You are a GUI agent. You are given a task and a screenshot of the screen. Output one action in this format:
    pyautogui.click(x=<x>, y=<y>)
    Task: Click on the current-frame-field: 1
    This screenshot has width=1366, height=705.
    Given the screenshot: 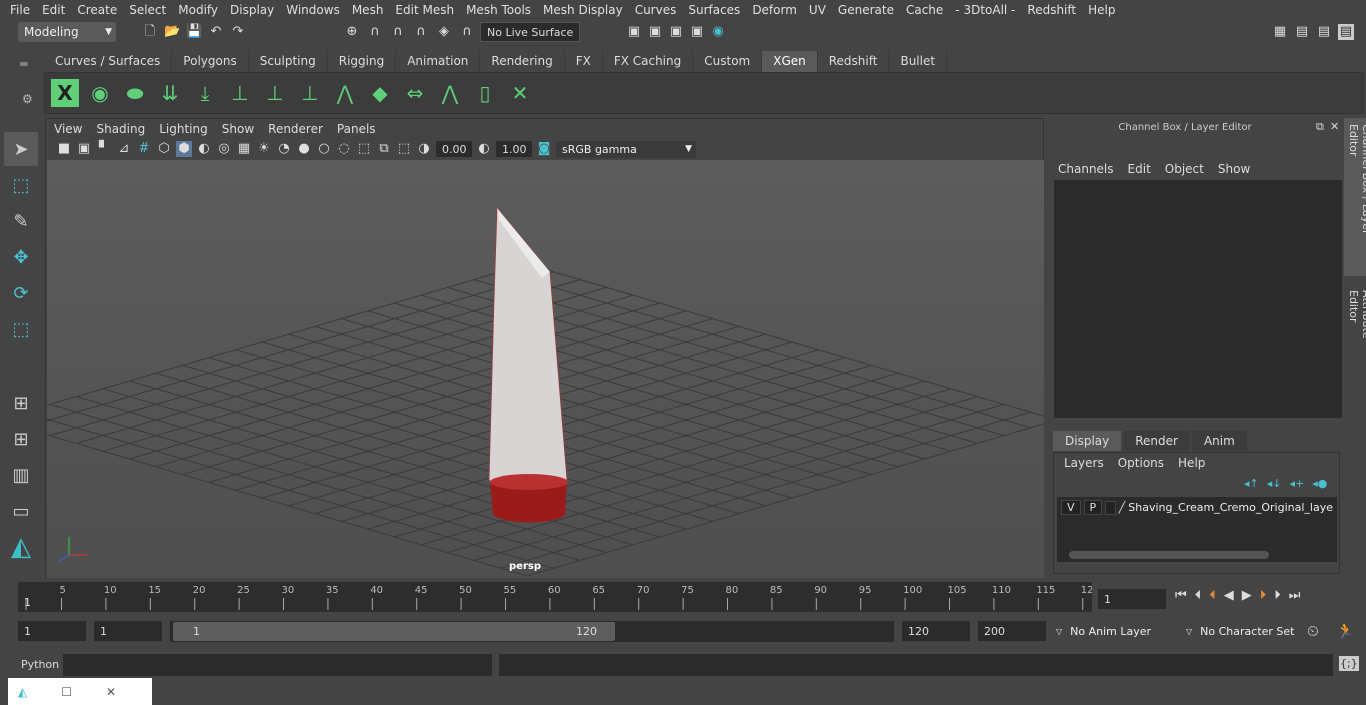 What is the action you would take?
    pyautogui.click(x=1132, y=599)
    